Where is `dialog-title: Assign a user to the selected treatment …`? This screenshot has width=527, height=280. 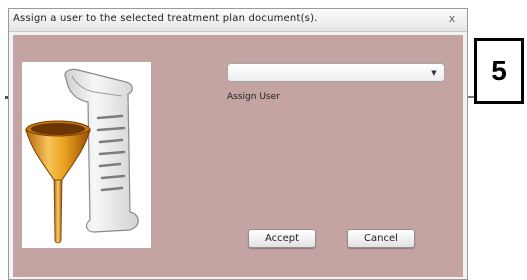
dialog-title: Assign a user to the selected treatment … is located at coordinates (165, 18).